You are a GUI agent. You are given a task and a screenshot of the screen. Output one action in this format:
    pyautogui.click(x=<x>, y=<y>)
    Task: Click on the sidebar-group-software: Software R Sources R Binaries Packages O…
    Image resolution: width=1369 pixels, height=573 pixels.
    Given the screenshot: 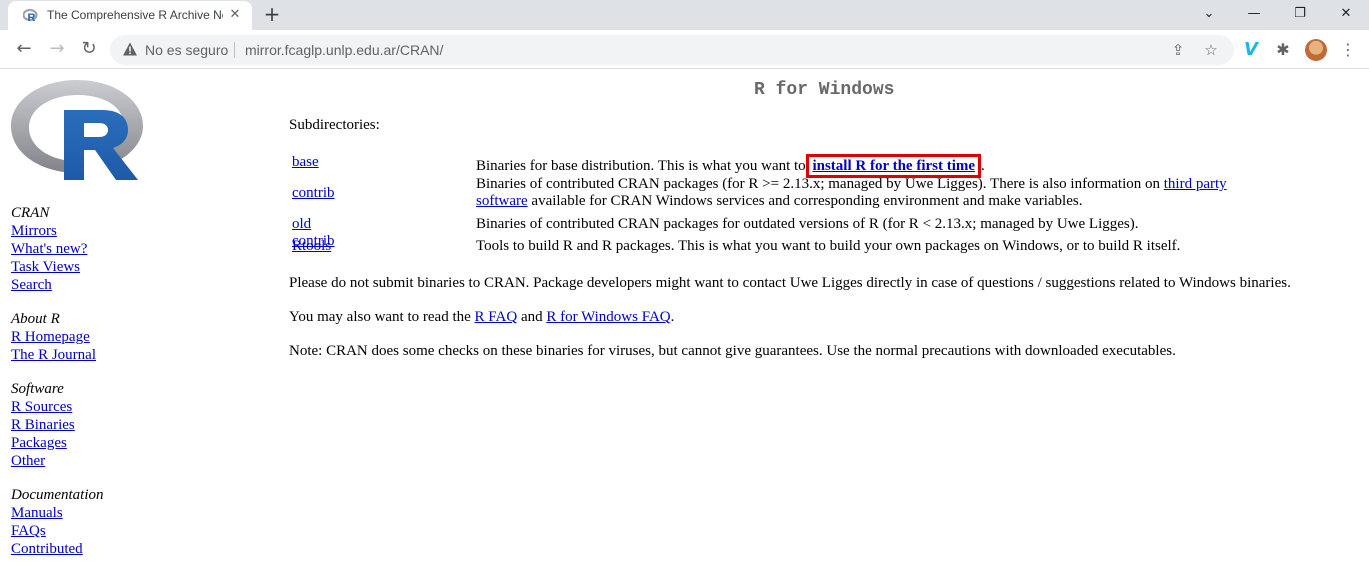 What is the action you would take?
    pyautogui.click(x=86, y=425)
    